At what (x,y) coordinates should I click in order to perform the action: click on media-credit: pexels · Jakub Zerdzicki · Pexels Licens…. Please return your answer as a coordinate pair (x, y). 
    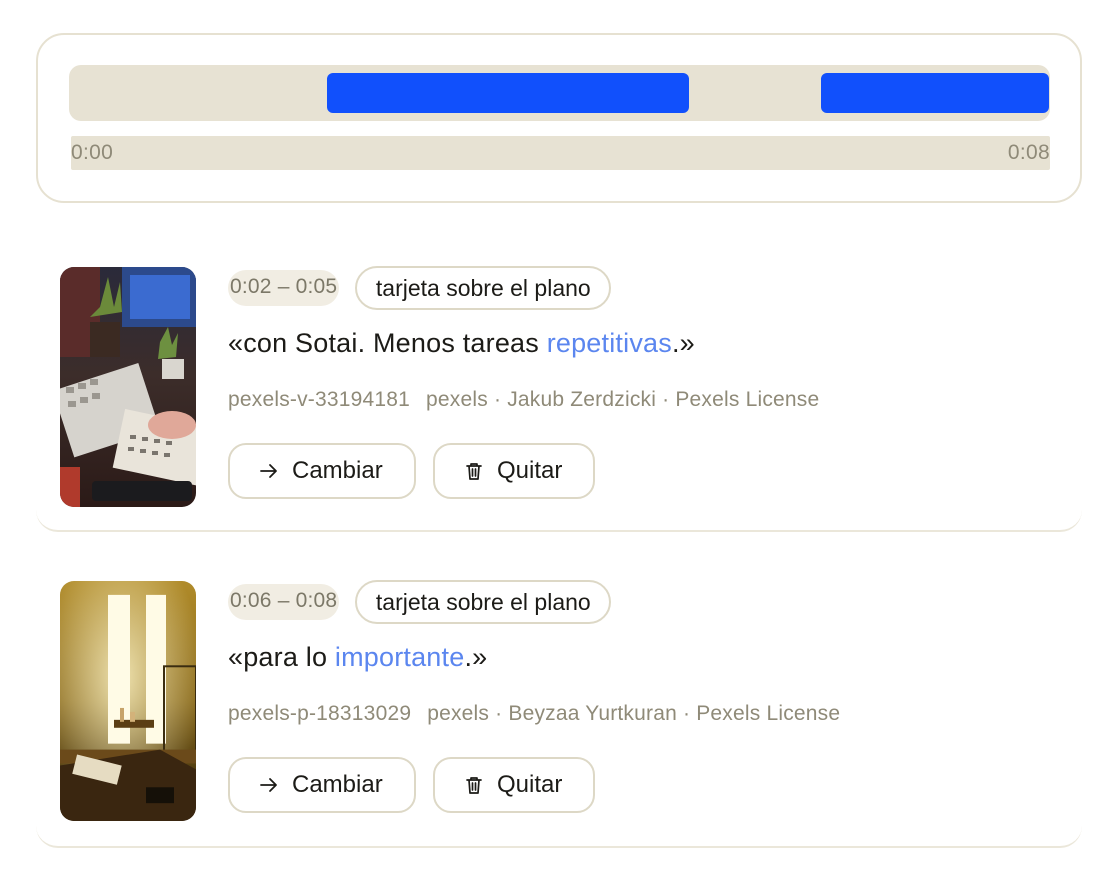
    Looking at the image, I should click on (623, 399).